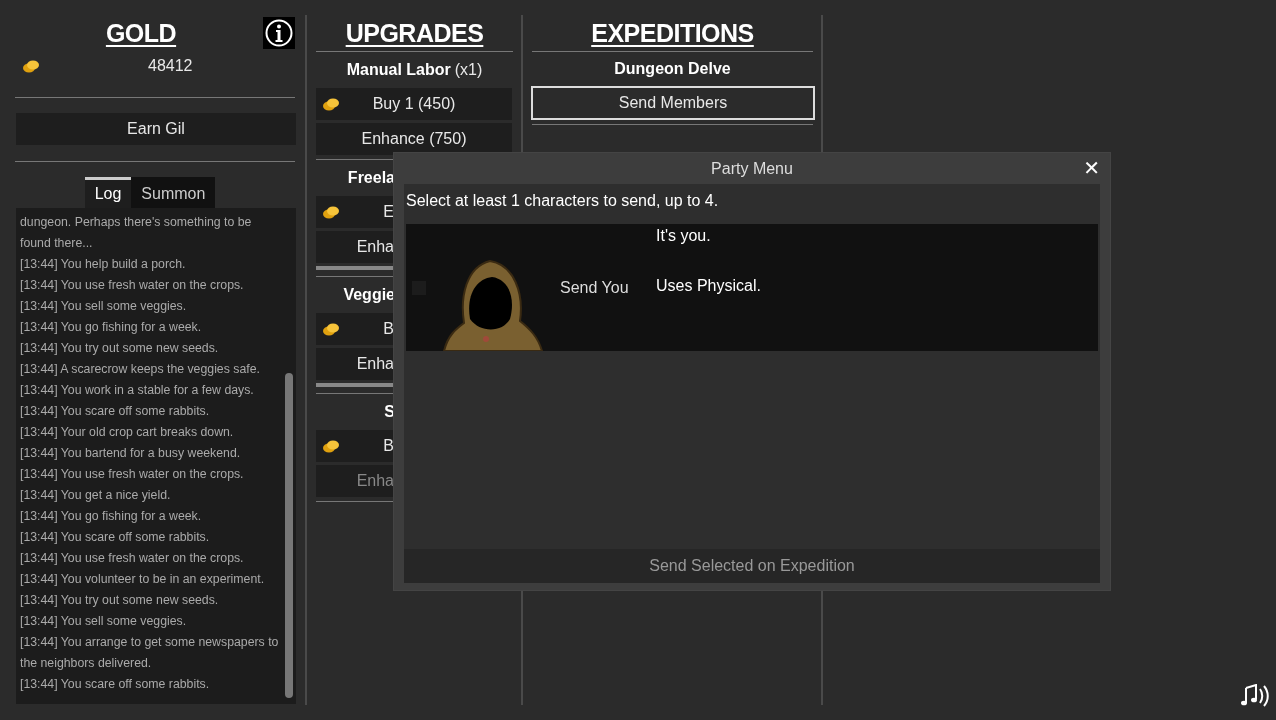  What do you see at coordinates (103, 264) in the screenshot?
I see `log-entry: [13:44] You help build a porch.` at bounding box center [103, 264].